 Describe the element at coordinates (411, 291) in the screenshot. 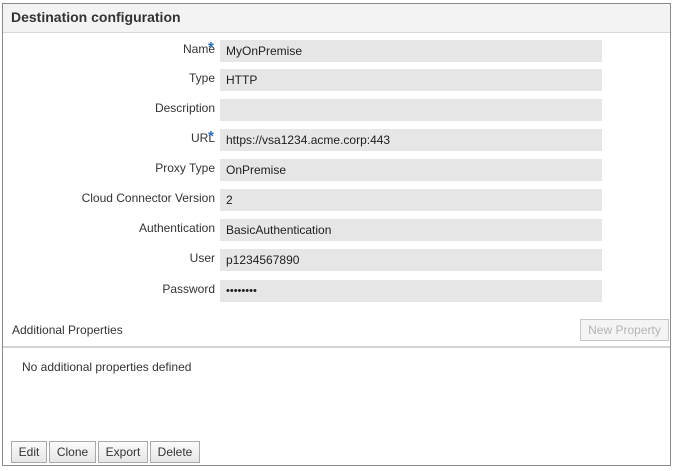

I see `password-field: ••••••••` at that location.